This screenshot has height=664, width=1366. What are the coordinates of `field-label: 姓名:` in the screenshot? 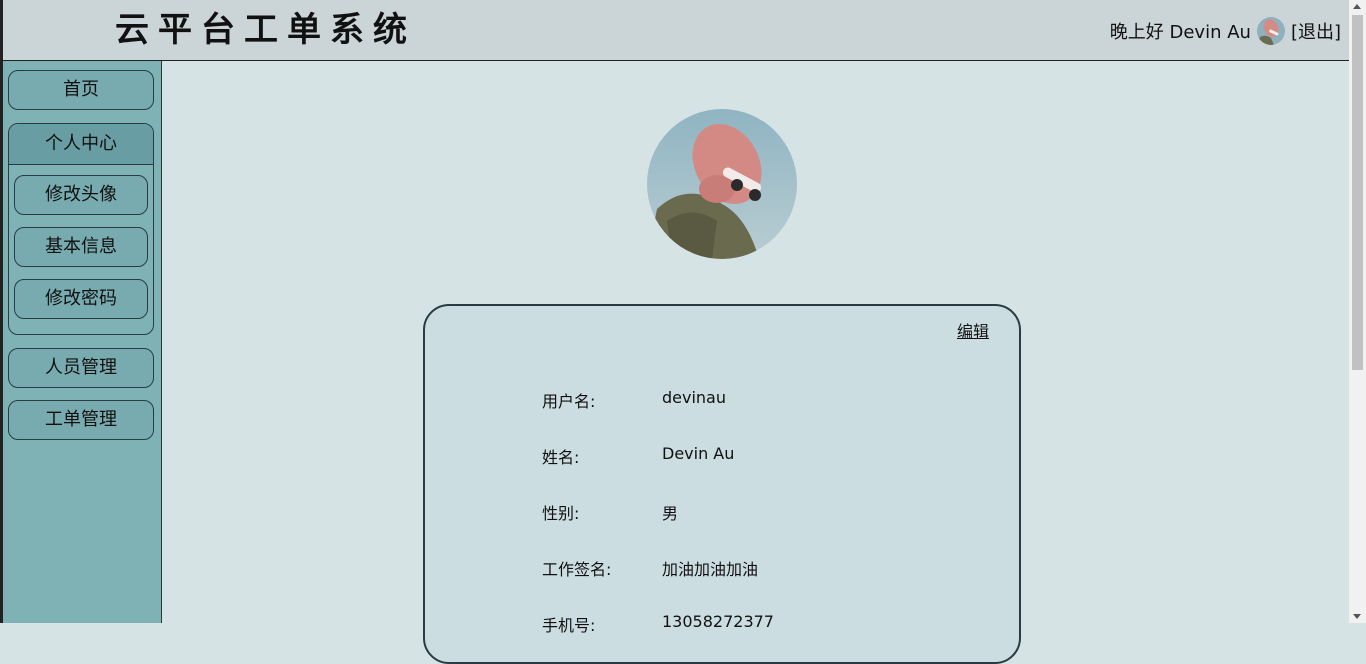 It's located at (561, 457).